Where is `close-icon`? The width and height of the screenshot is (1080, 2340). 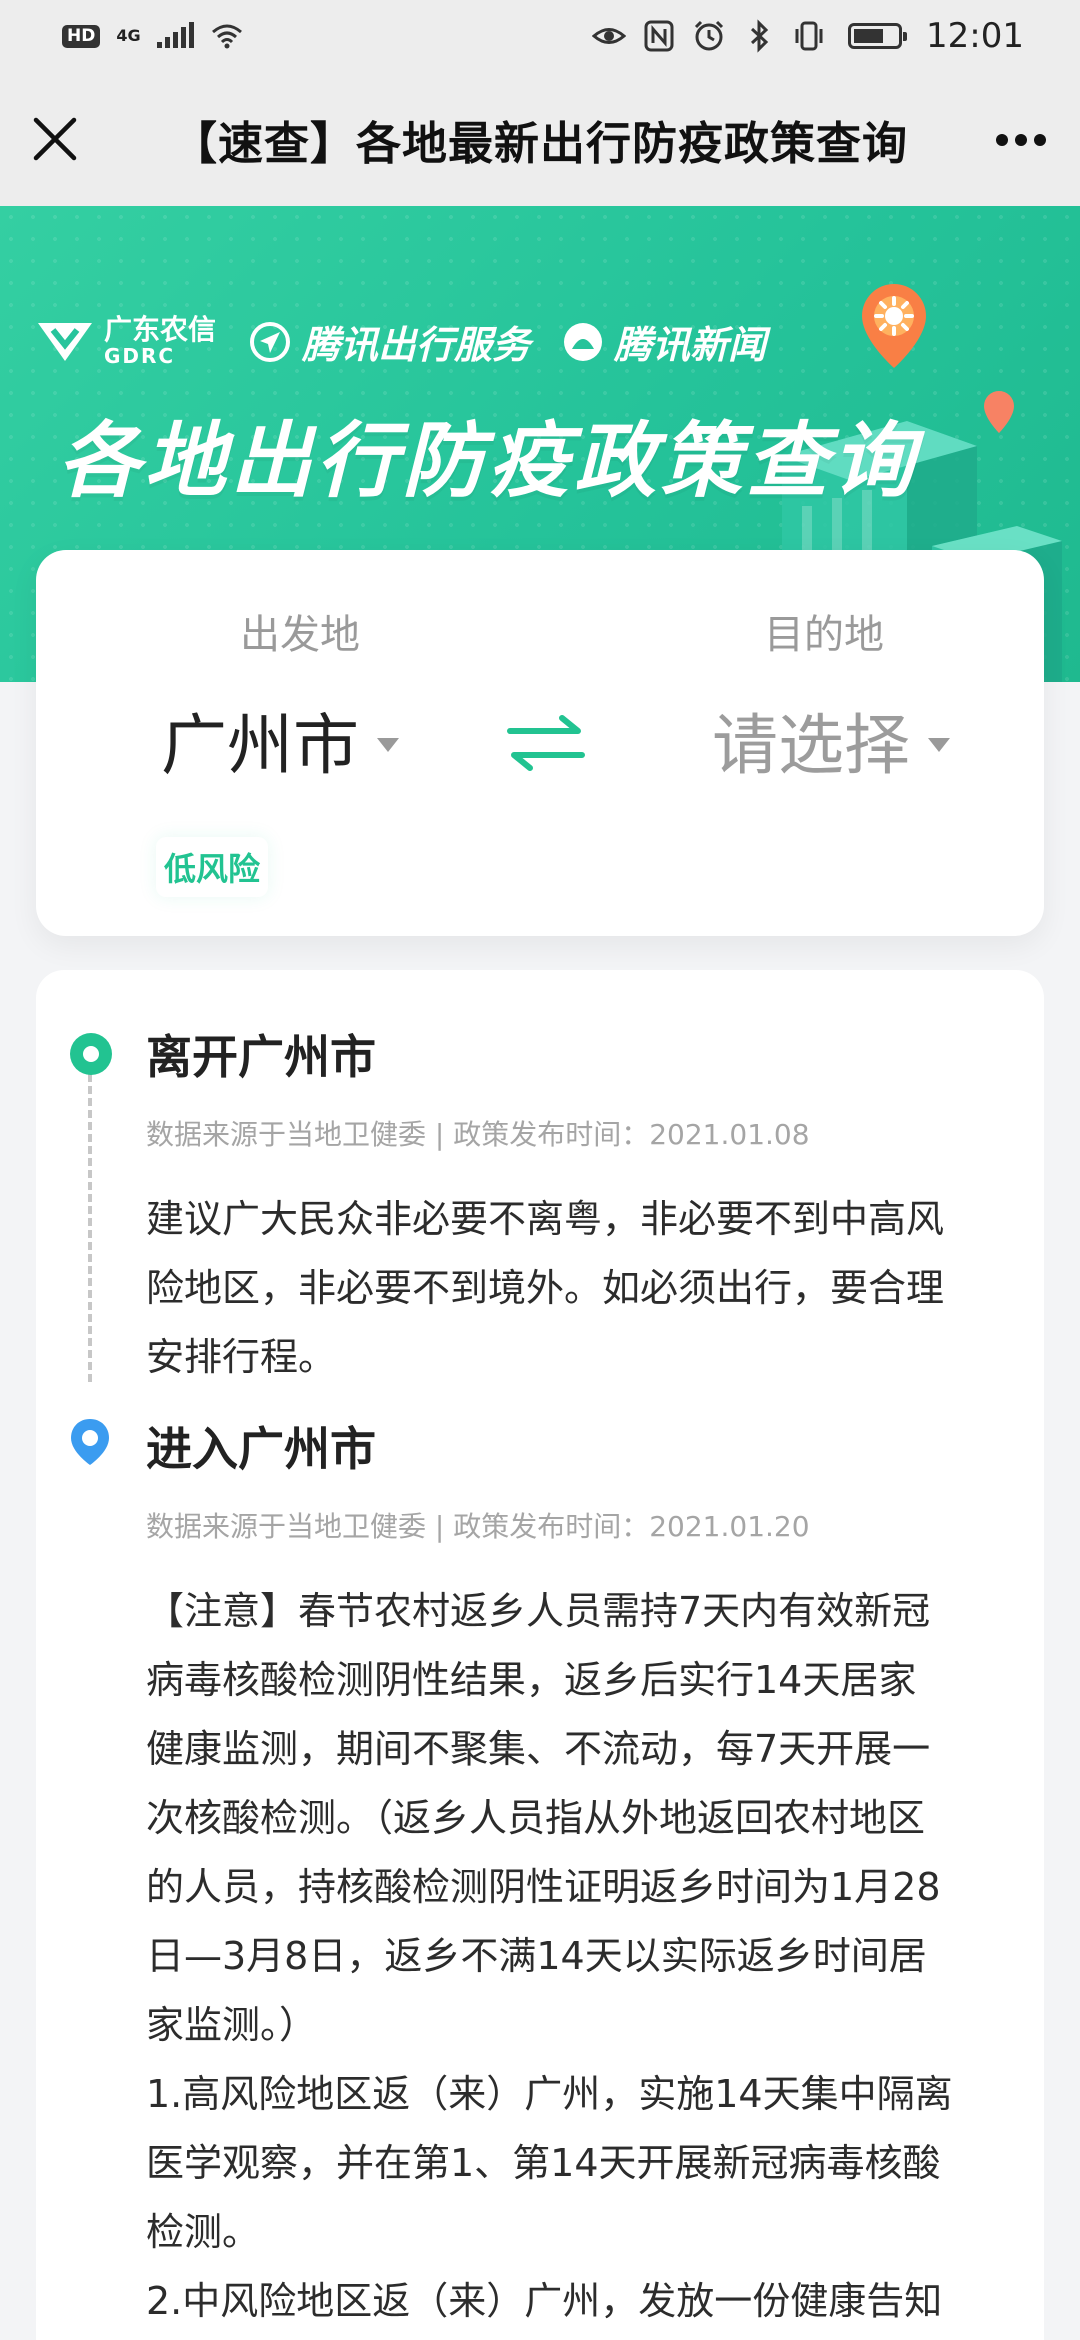 close-icon is located at coordinates (55, 139).